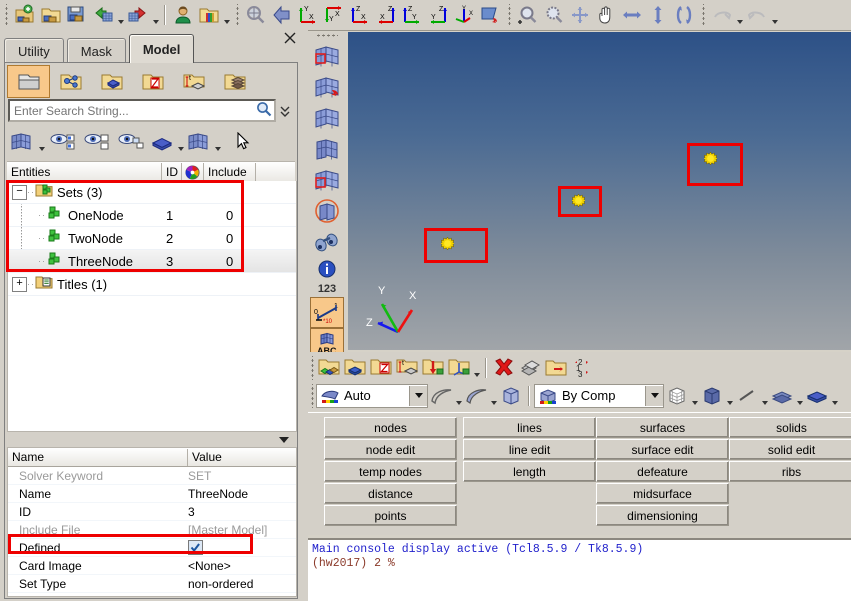 This screenshot has height=601, width=851. Describe the element at coordinates (285, 110) in the screenshot. I see `double-chevron-down-icon` at that location.